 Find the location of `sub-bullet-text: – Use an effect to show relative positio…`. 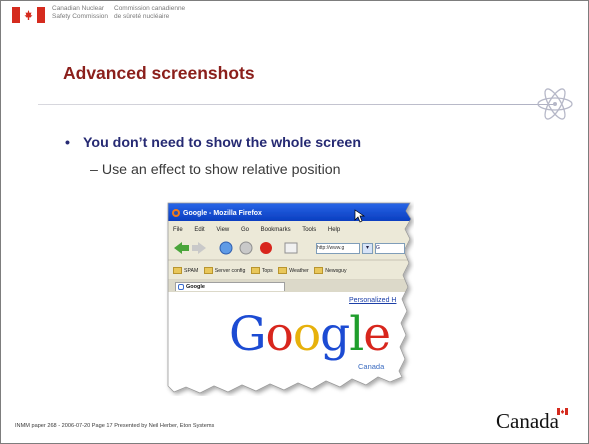

sub-bullet-text: – Use an effect to show relative positio… is located at coordinates (215, 170).